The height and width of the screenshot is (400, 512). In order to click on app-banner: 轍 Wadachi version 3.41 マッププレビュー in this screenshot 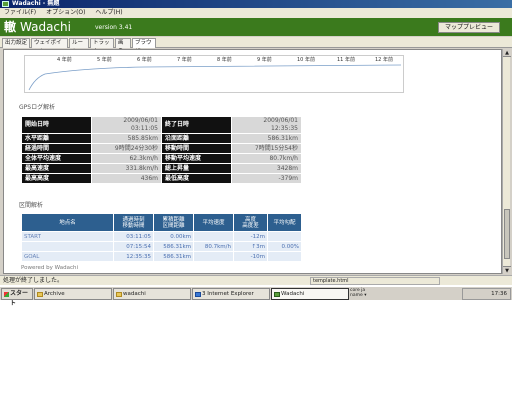, I will do `click(256, 27)`.